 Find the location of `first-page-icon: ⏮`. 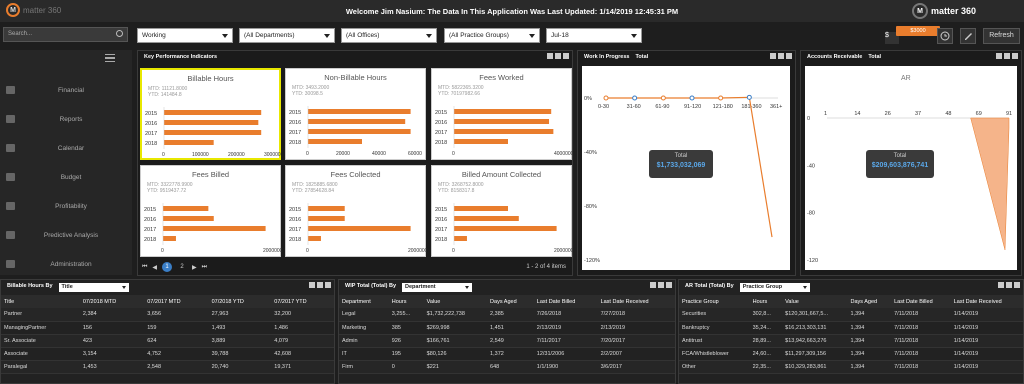

first-page-icon: ⏮ is located at coordinates (144, 267).